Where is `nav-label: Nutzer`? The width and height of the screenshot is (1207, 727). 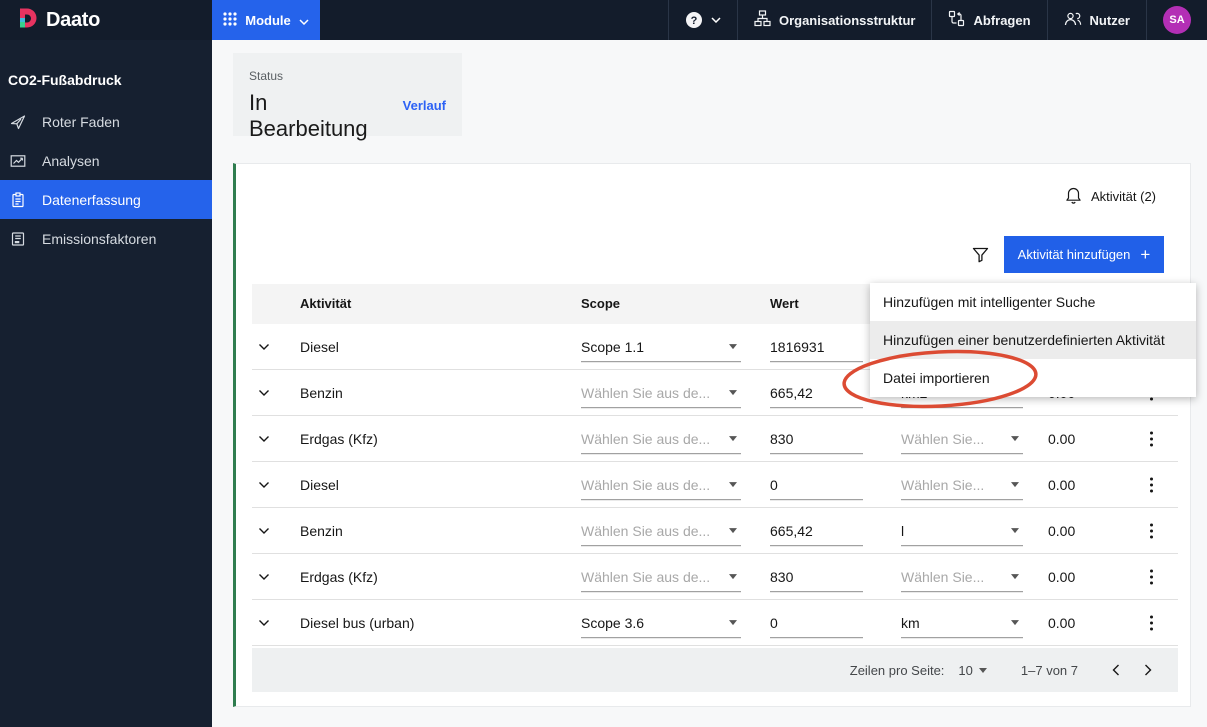
nav-label: Nutzer is located at coordinates (1109, 20).